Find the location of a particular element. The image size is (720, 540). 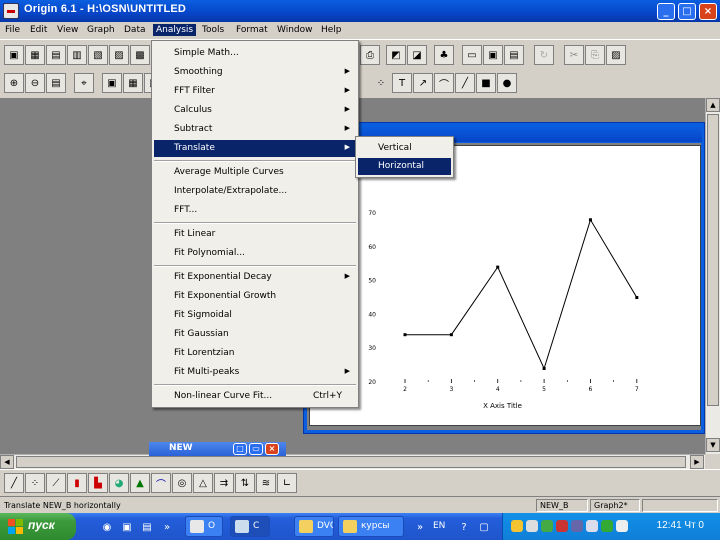

update-icon is located at coordinates (607, 526).